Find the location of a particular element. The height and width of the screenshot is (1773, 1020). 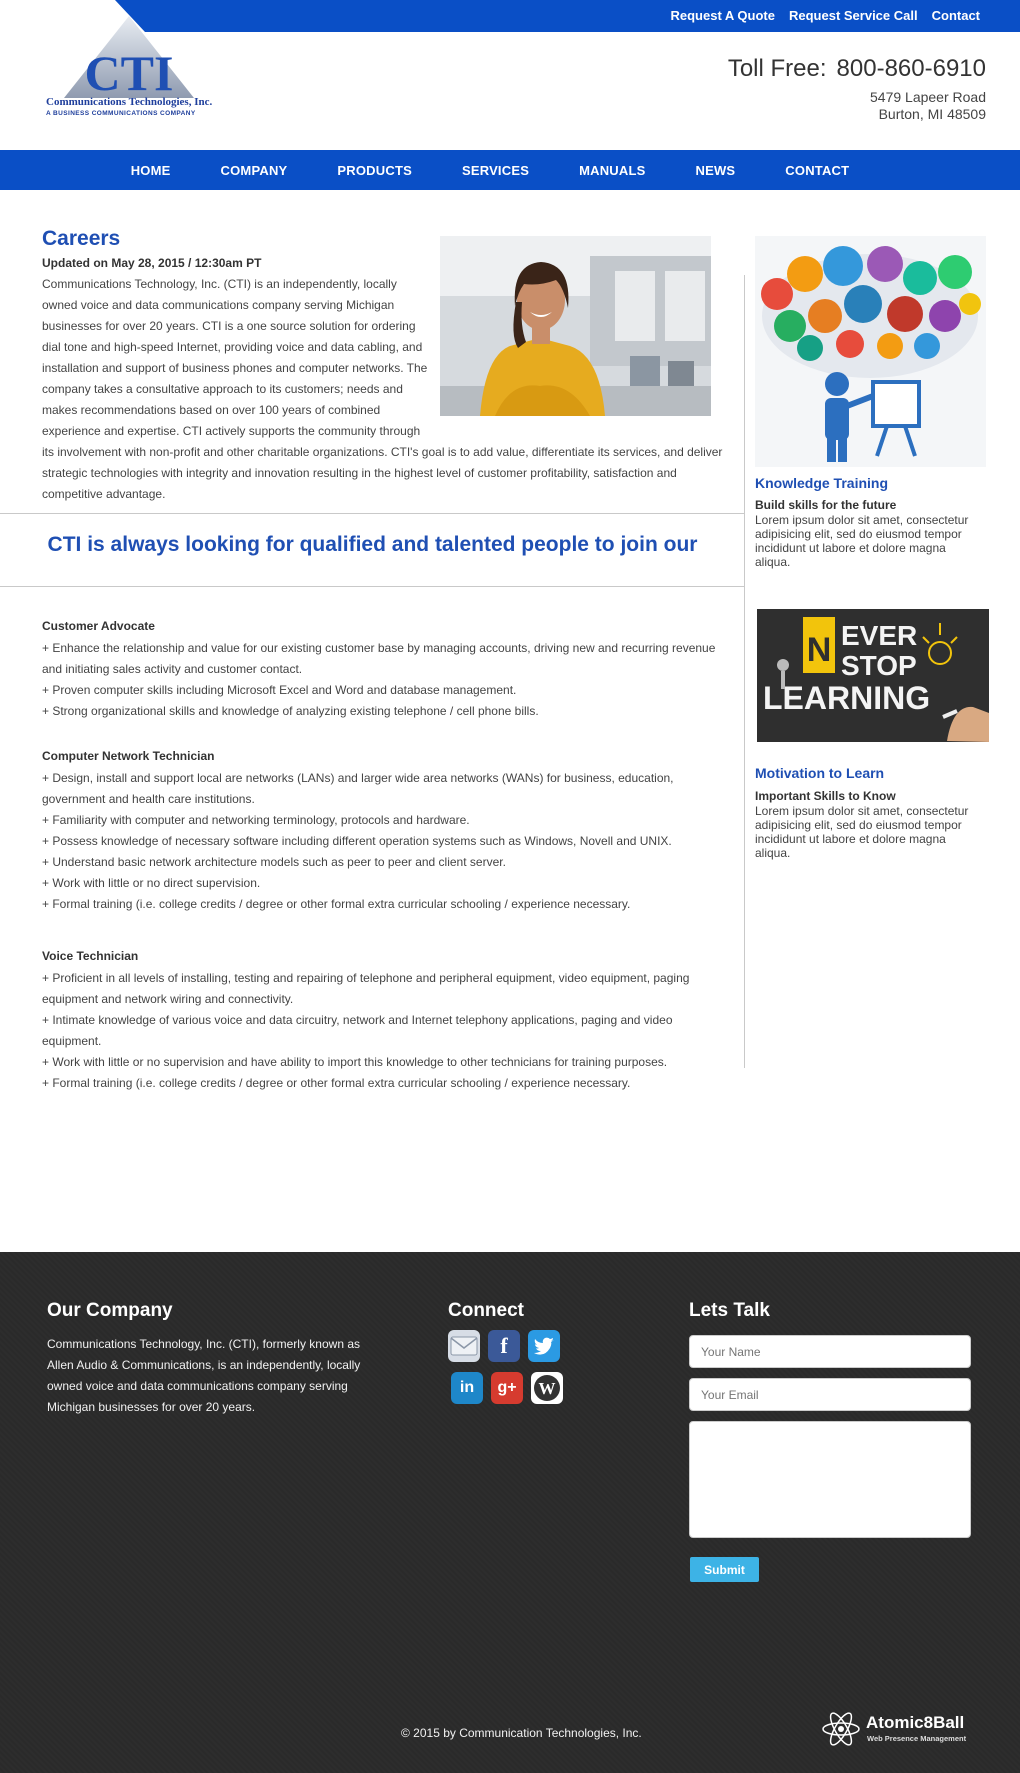

nav-services: SERVICES is located at coordinates (495, 170).